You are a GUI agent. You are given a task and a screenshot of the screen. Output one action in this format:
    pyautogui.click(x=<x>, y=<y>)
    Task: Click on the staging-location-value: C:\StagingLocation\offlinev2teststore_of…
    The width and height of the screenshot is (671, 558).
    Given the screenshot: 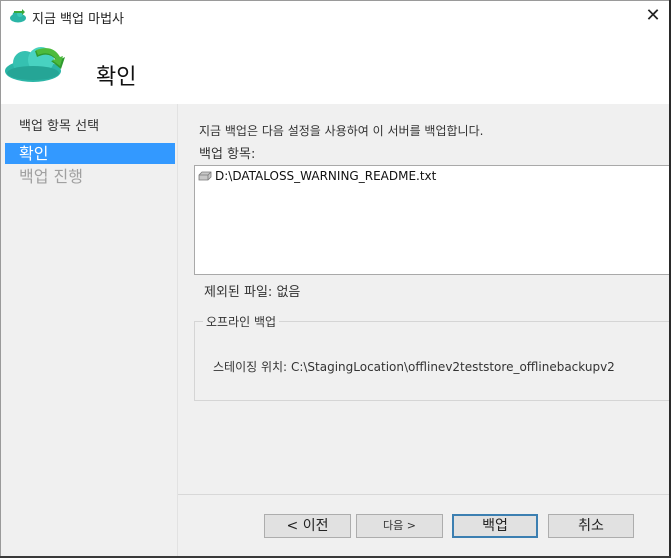 What is the action you would take?
    pyautogui.click(x=452, y=367)
    